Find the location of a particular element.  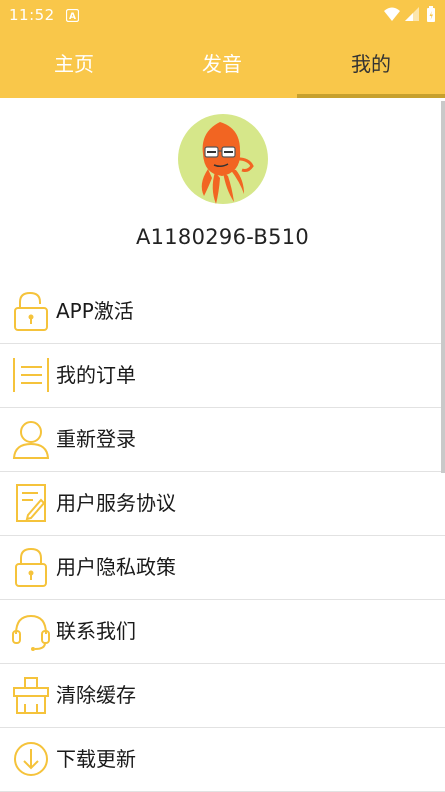

menu-item-clear-cache: 清除缓存 is located at coordinates (222, 696).